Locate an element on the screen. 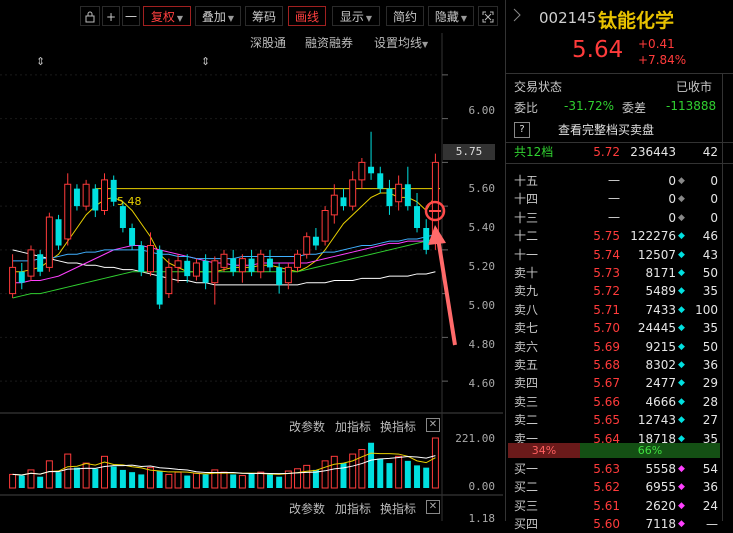 The width and height of the screenshot is (733, 533). display-dropdown: 显示 ▼ is located at coordinates (356, 16).